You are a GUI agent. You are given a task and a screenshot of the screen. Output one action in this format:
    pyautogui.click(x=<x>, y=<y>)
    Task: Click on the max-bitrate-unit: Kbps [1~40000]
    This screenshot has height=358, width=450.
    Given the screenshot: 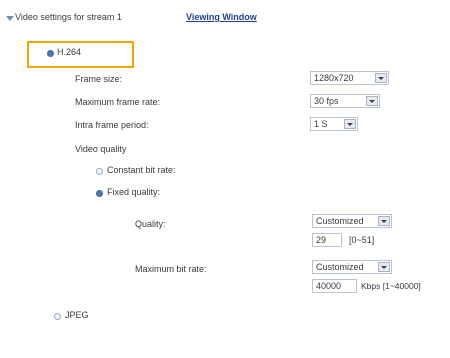 What is the action you would take?
    pyautogui.click(x=391, y=286)
    